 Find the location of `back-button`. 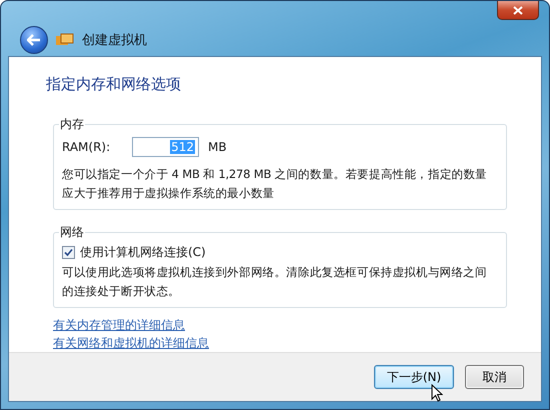

back-button is located at coordinates (34, 40).